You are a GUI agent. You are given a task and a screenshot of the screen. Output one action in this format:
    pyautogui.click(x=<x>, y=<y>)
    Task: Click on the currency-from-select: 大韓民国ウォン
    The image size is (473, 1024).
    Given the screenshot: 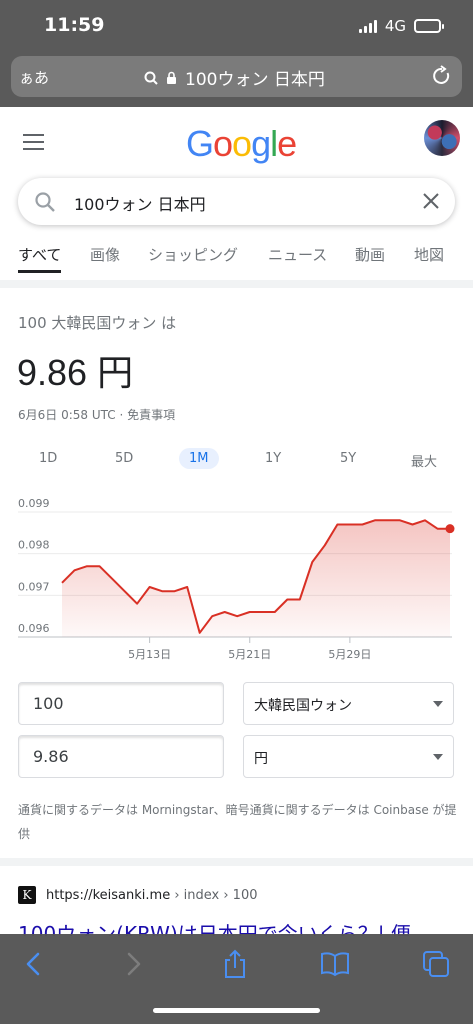 What is the action you would take?
    pyautogui.click(x=348, y=703)
    